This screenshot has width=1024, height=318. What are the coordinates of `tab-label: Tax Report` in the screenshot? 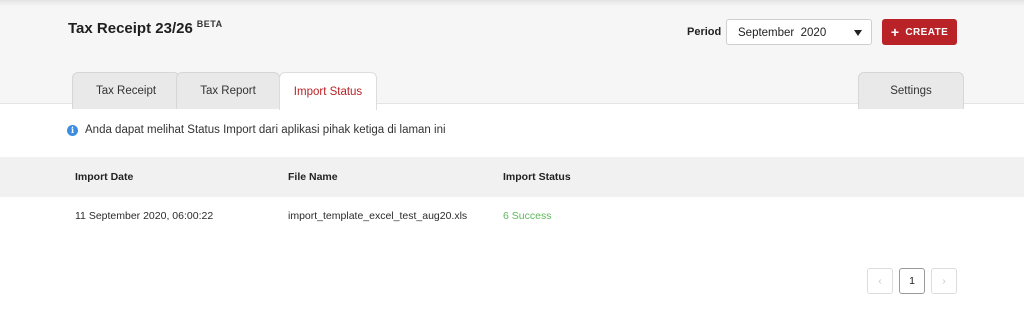 It's located at (228, 91).